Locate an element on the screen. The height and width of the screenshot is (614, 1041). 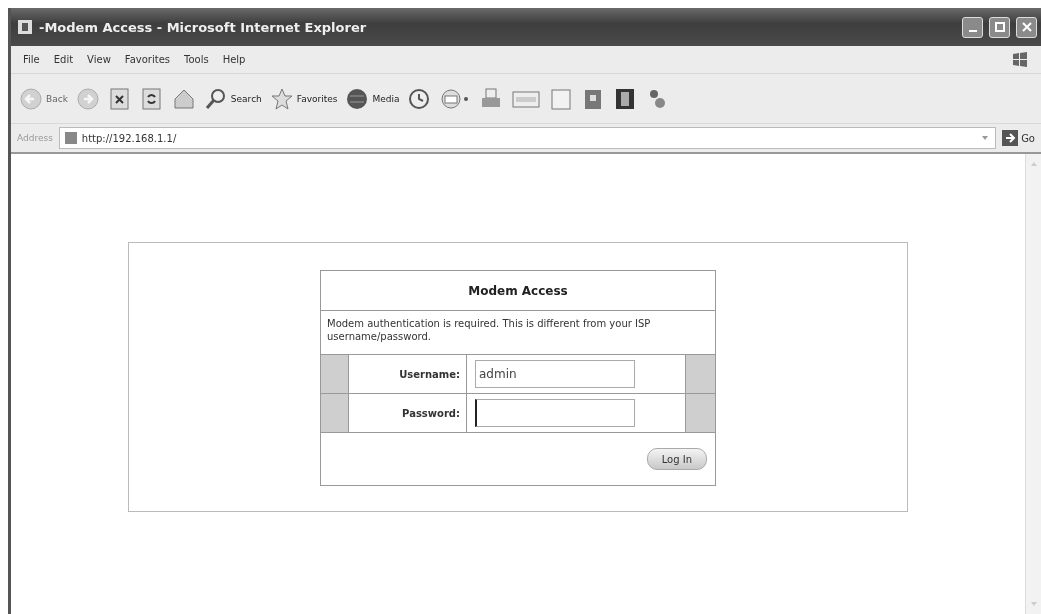
scroll-bar is located at coordinates (1033, 384).